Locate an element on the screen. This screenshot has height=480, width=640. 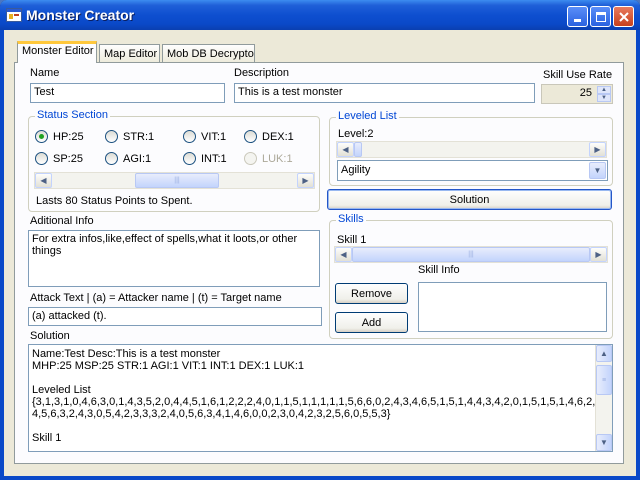
solution-line: Skill 1 is located at coordinates (47, 438).